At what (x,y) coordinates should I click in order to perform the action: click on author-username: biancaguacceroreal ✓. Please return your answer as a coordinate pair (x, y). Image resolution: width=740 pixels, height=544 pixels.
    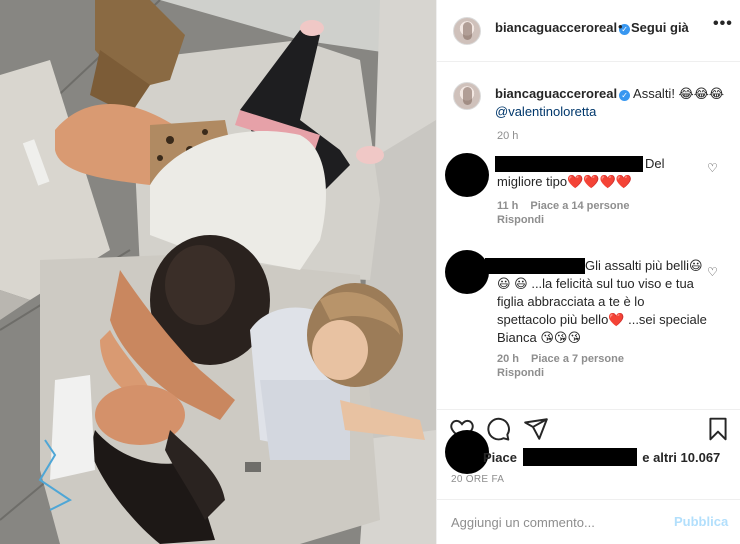
    Looking at the image, I should click on (563, 27).